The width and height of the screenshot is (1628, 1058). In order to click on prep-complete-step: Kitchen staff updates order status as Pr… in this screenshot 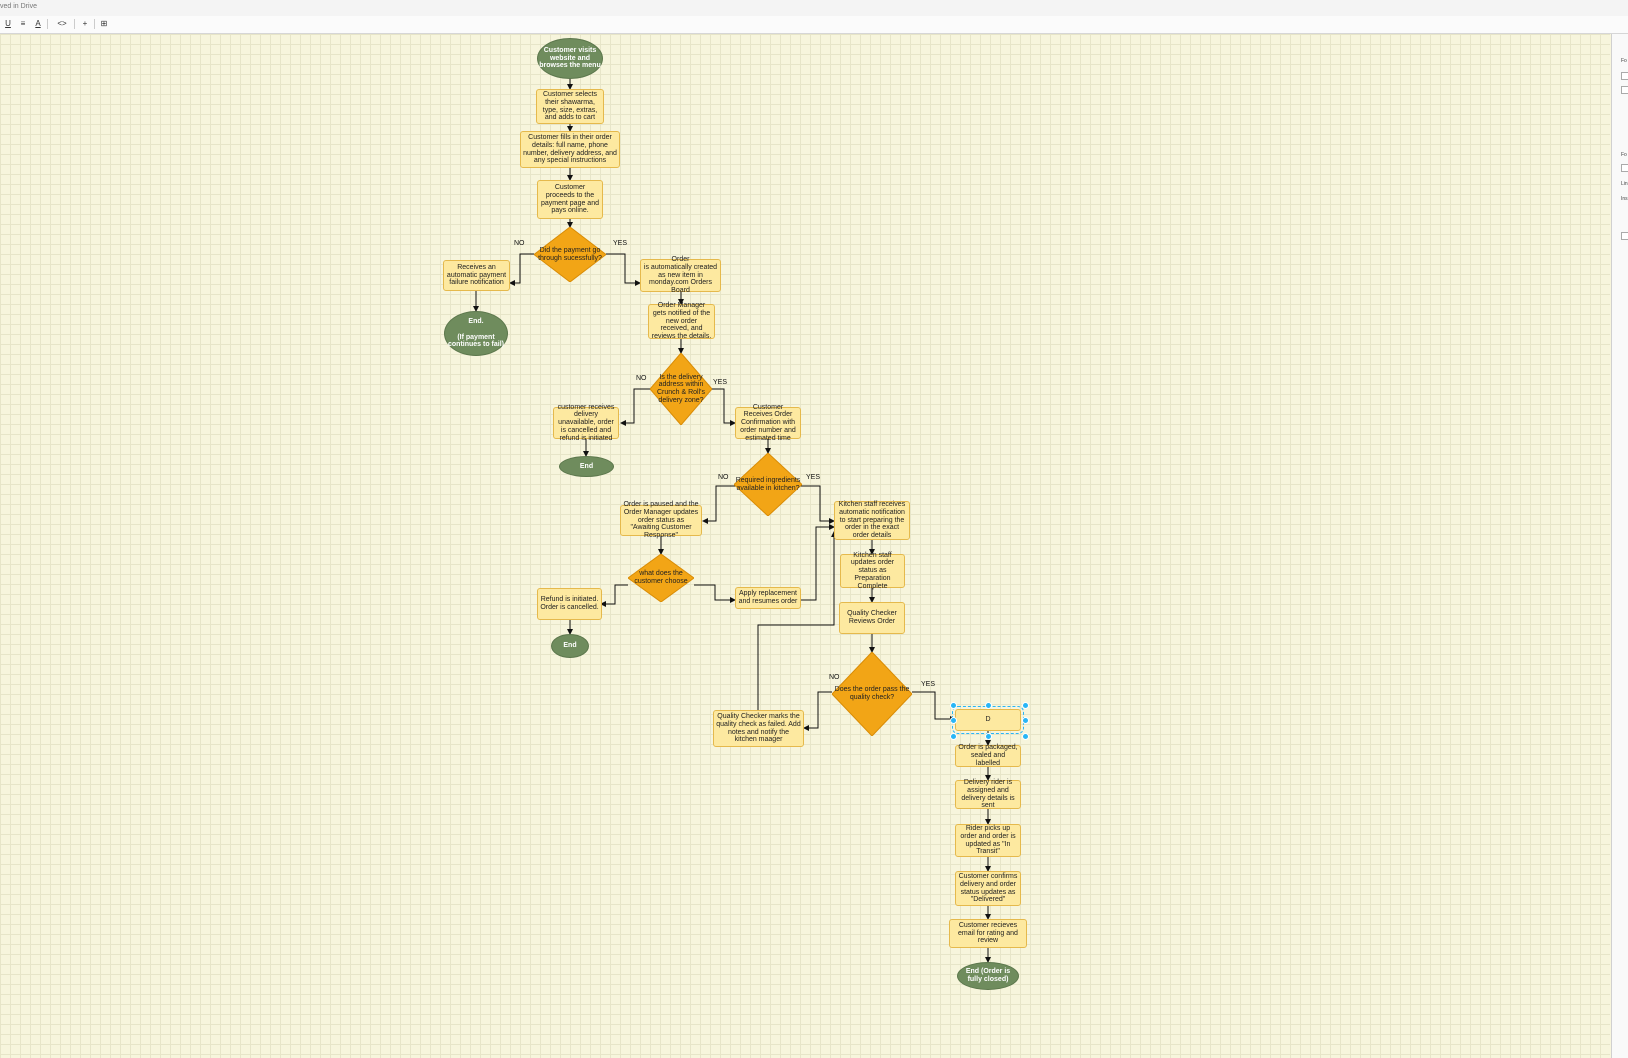, I will do `click(872, 571)`.